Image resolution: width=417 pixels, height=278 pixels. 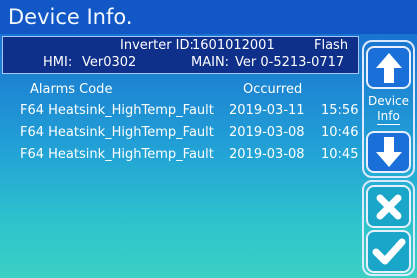 I want to click on alarm-date-cell: 2019-03-11, so click(x=267, y=110).